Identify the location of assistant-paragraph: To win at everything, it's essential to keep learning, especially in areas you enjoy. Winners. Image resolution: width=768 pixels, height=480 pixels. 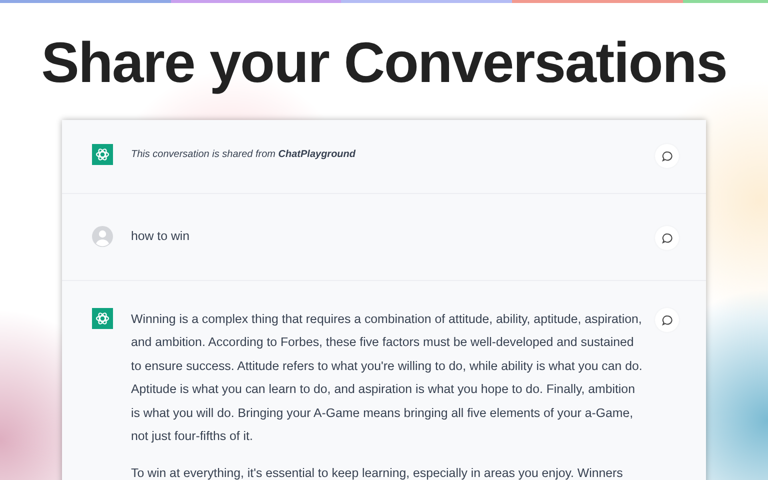
(377, 472).